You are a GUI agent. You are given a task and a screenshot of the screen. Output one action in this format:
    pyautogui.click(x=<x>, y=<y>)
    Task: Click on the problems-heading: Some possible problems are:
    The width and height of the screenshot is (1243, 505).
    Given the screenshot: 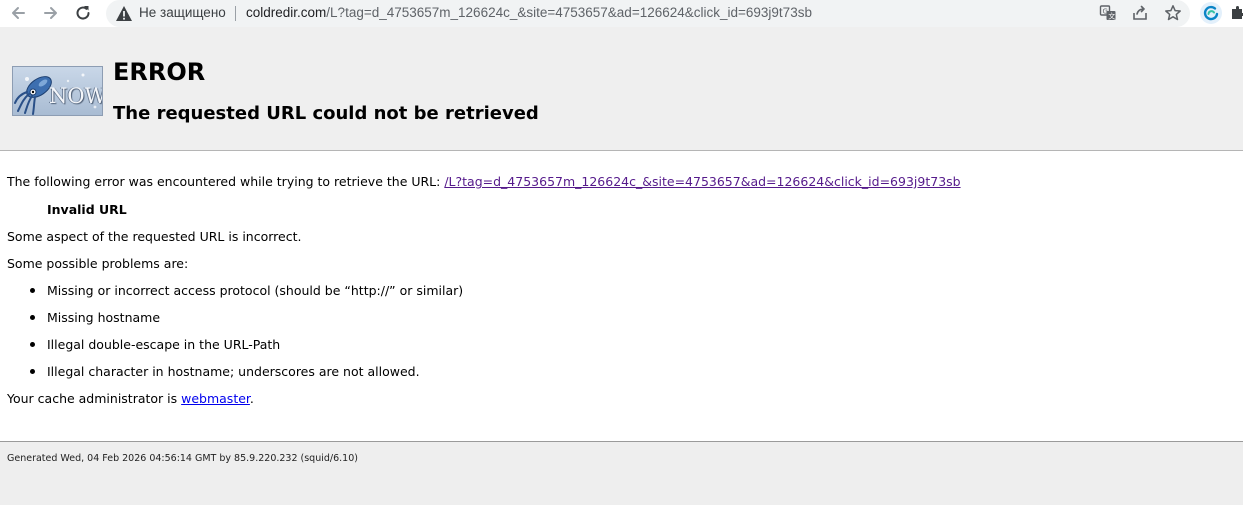 What is the action you would take?
    pyautogui.click(x=98, y=263)
    